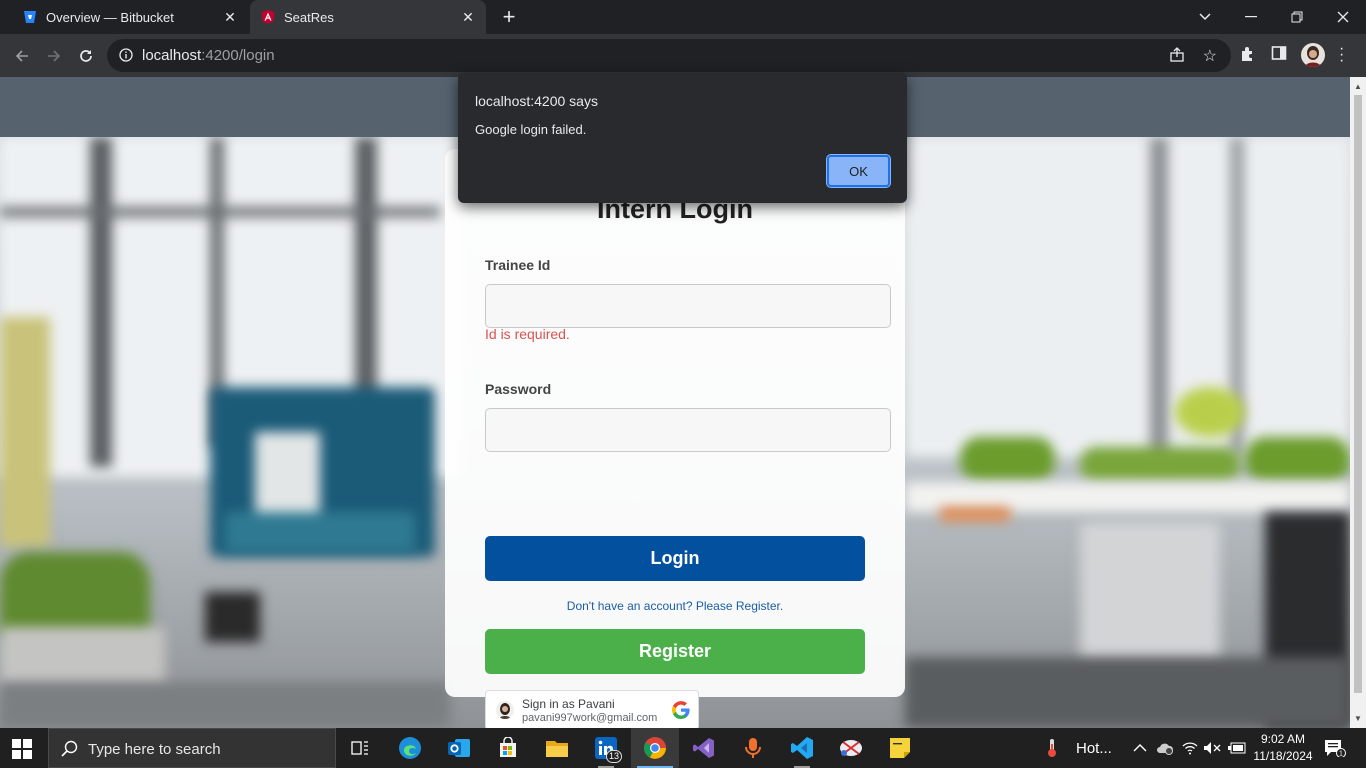 This screenshot has width=1366, height=768. What do you see at coordinates (590, 718) in the screenshot?
I see `google-account-email: pavani997work@gmail.com` at bounding box center [590, 718].